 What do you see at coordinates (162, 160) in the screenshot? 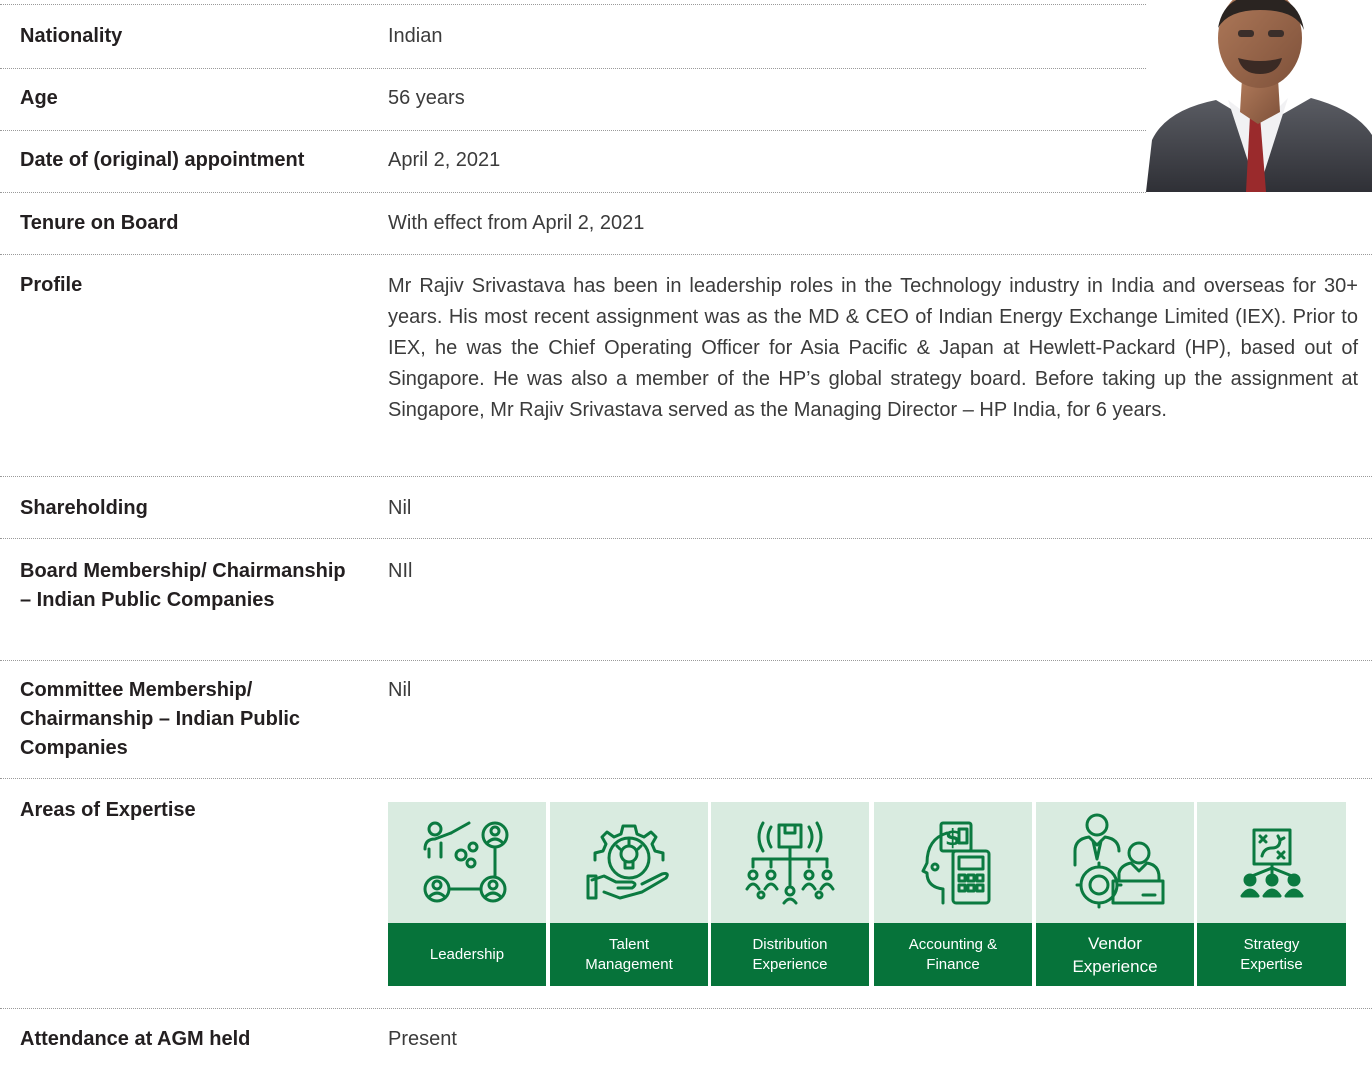
I see `row-label: Date of (original) appointment` at bounding box center [162, 160].